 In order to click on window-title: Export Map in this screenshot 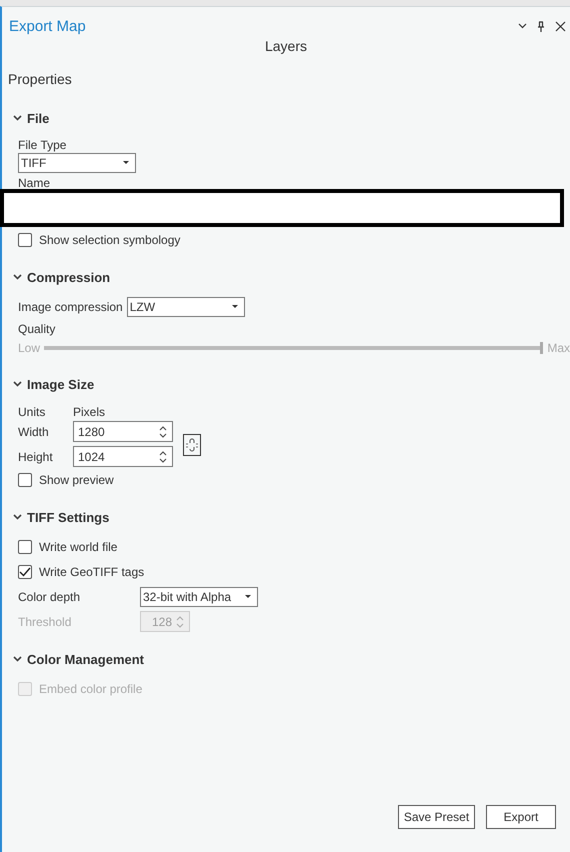, I will do `click(47, 26)`.